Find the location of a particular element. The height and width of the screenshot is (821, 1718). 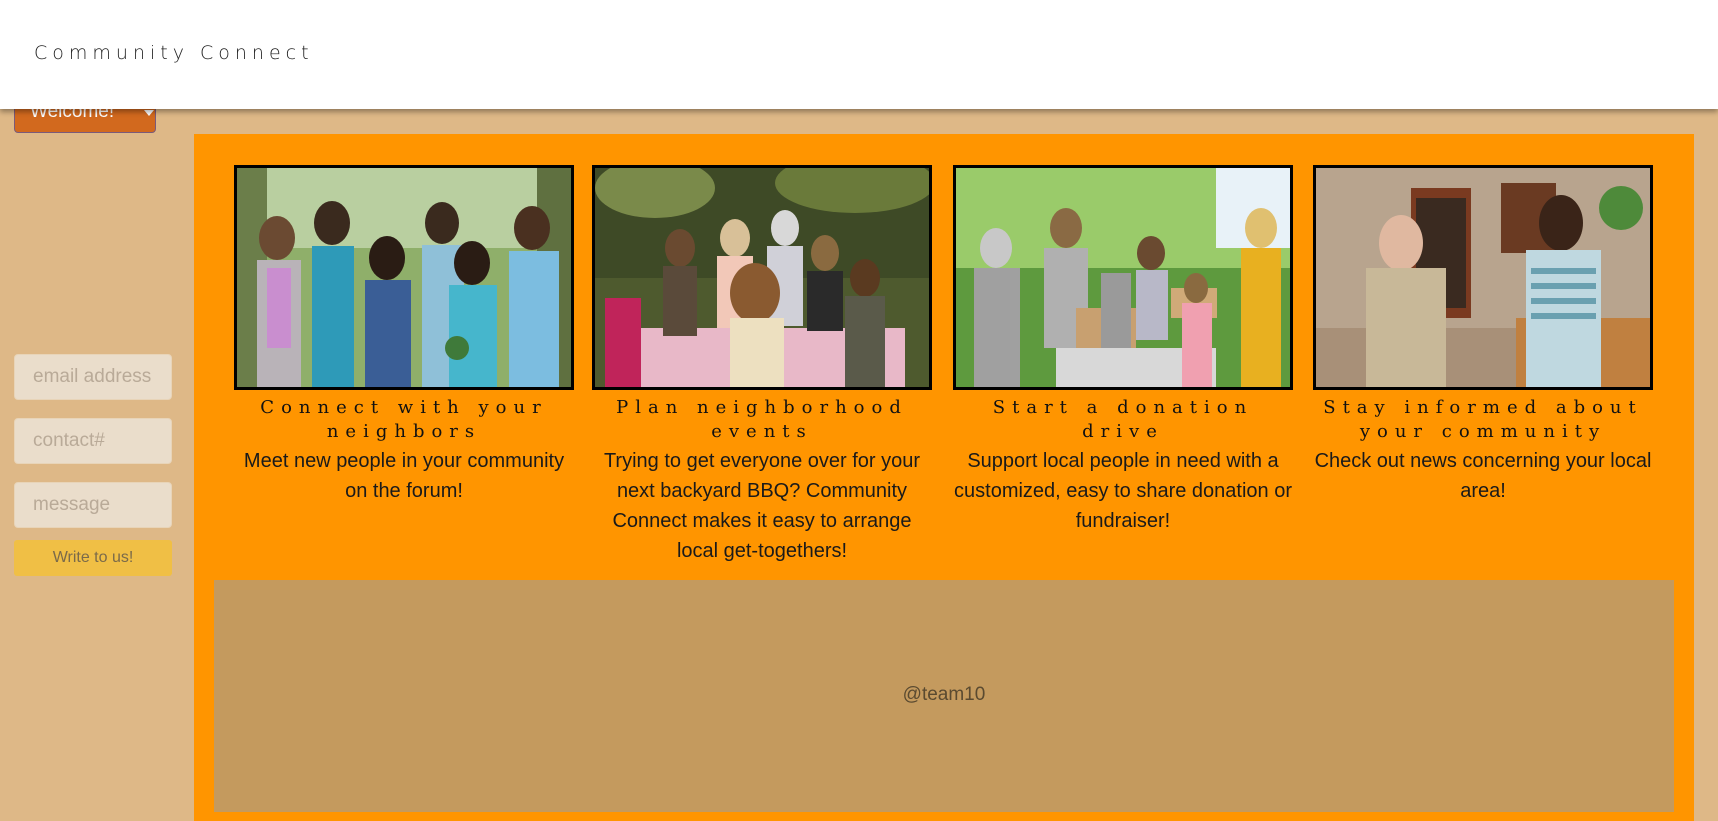

feature-title: Stay informed about your community is located at coordinates (1483, 419).